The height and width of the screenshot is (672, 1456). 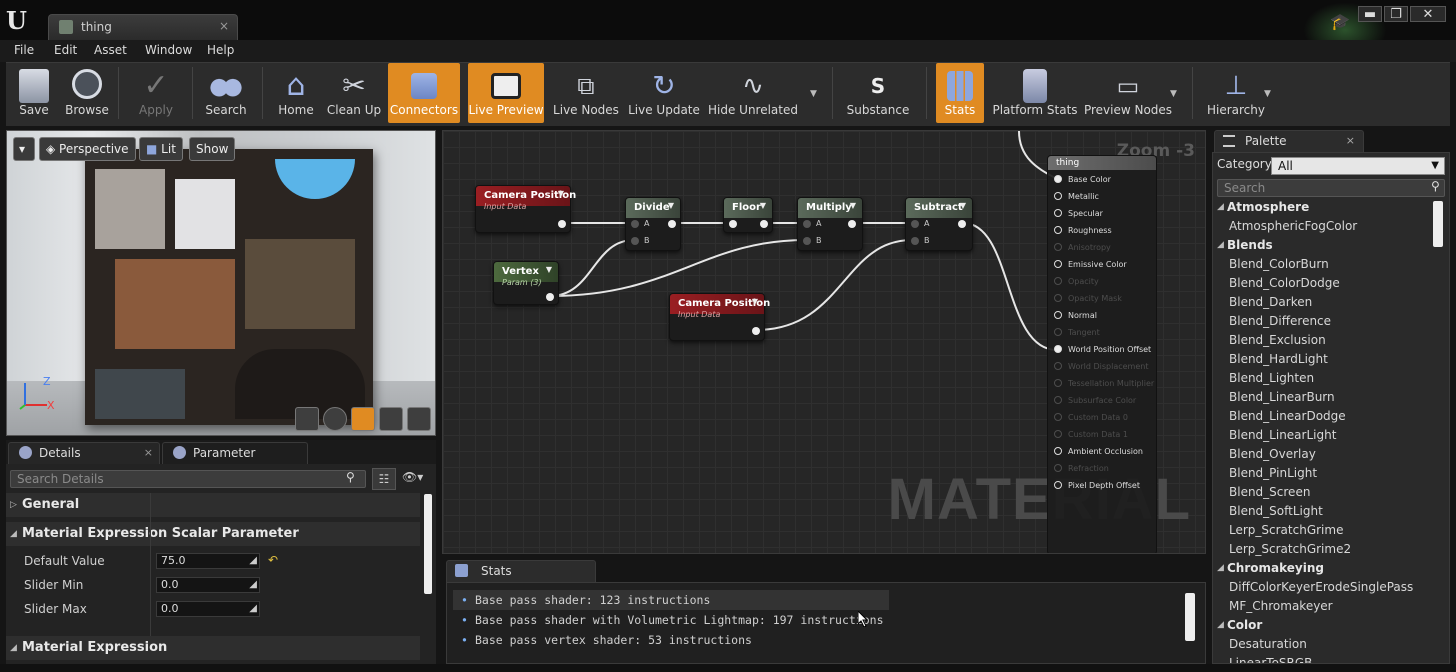 What do you see at coordinates (939, 224) in the screenshot?
I see `node-subtract: Subtract ▼ A B` at bounding box center [939, 224].